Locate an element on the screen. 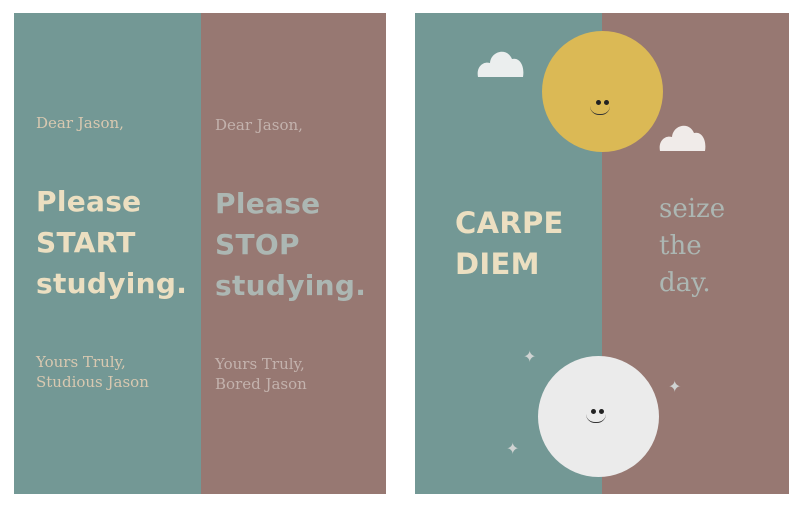 The height and width of the screenshot is (511, 804). signature-left: Yours Truly, Studious Jason is located at coordinates (92, 372).